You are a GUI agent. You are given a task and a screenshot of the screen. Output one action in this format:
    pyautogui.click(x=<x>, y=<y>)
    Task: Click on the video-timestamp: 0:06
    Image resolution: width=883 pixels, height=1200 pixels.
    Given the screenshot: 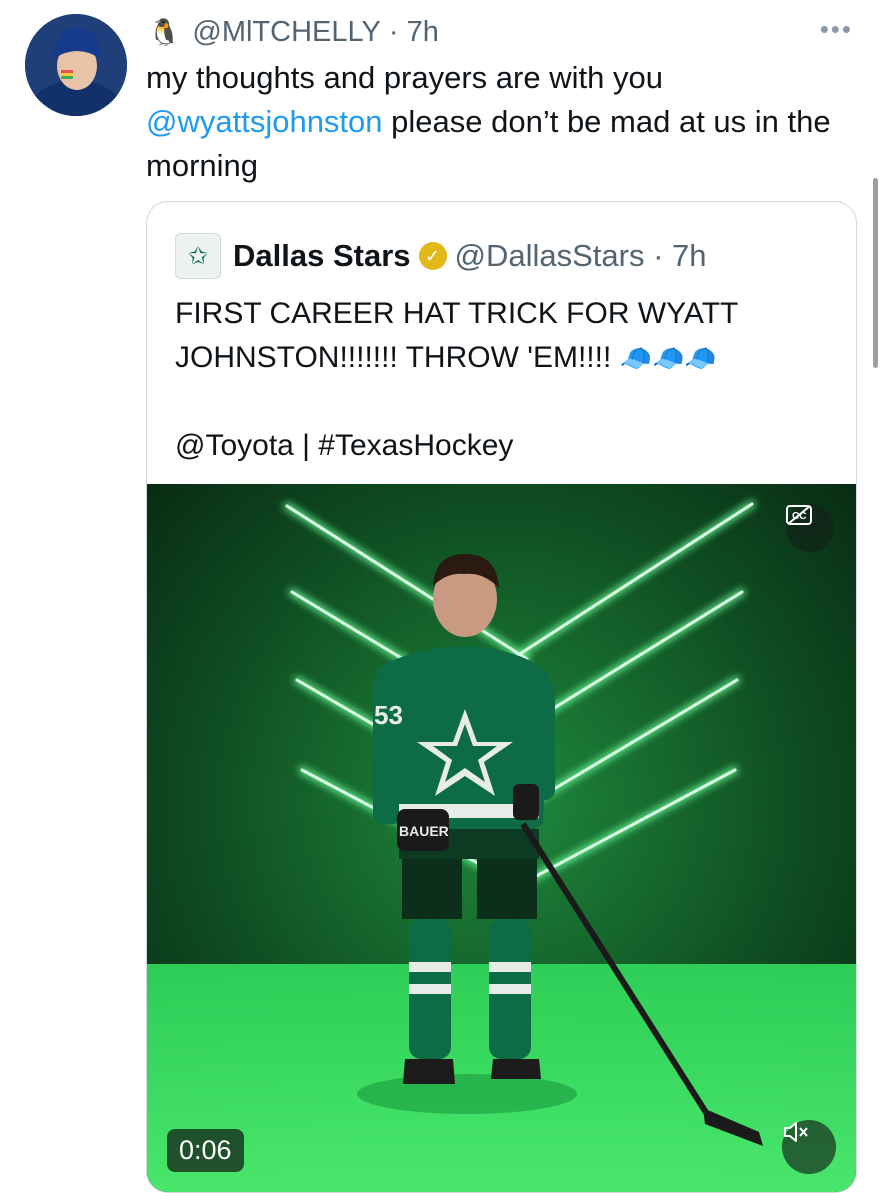 What is the action you would take?
    pyautogui.click(x=205, y=1150)
    